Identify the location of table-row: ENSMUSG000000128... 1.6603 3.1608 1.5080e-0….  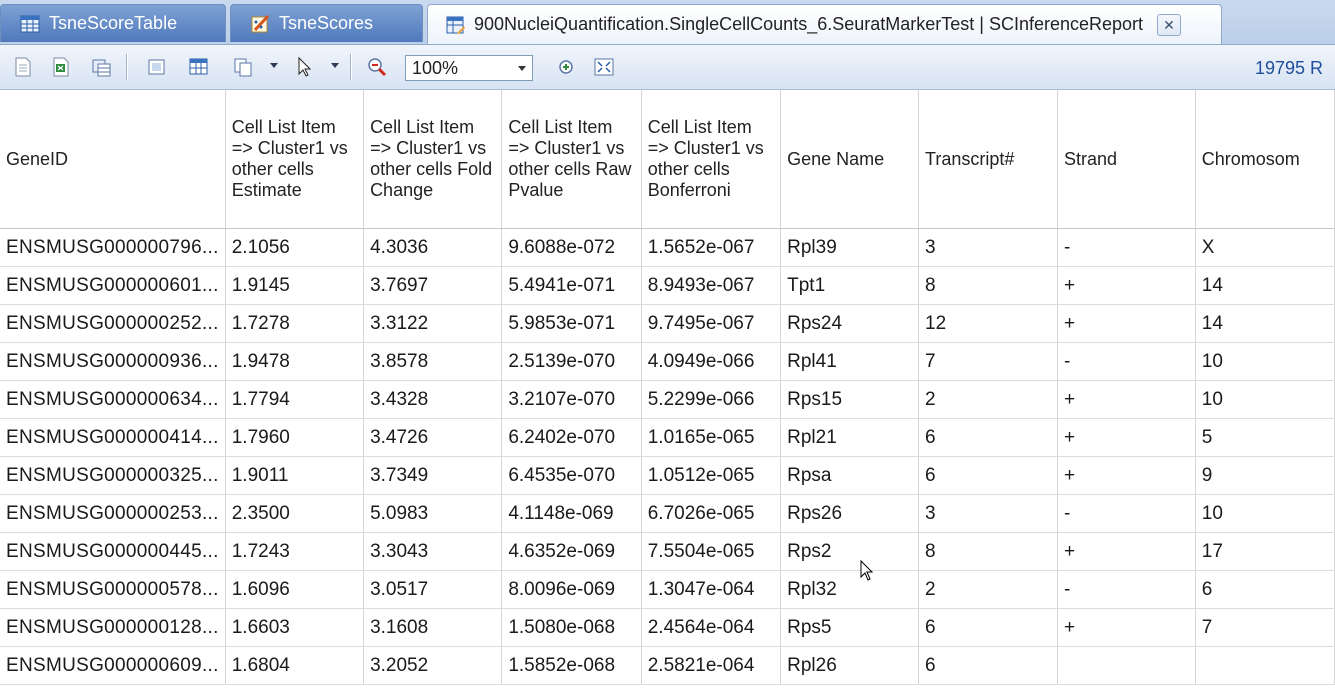
(667, 627).